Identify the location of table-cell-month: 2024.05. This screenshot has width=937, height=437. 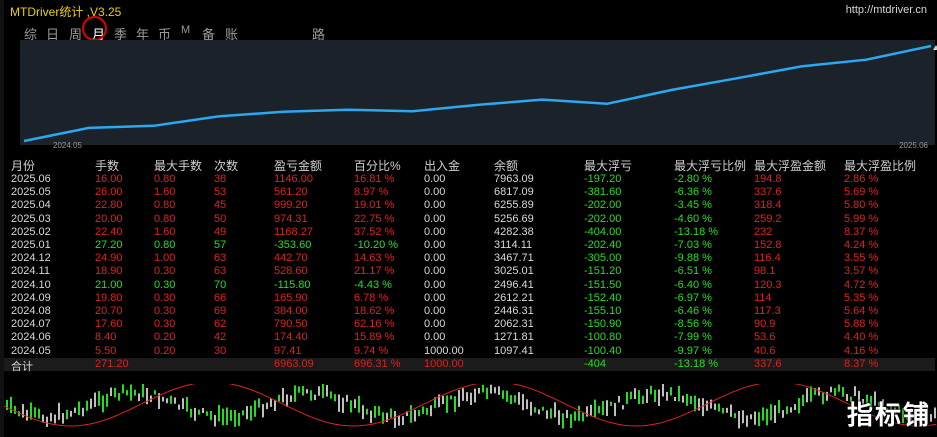
(31, 350).